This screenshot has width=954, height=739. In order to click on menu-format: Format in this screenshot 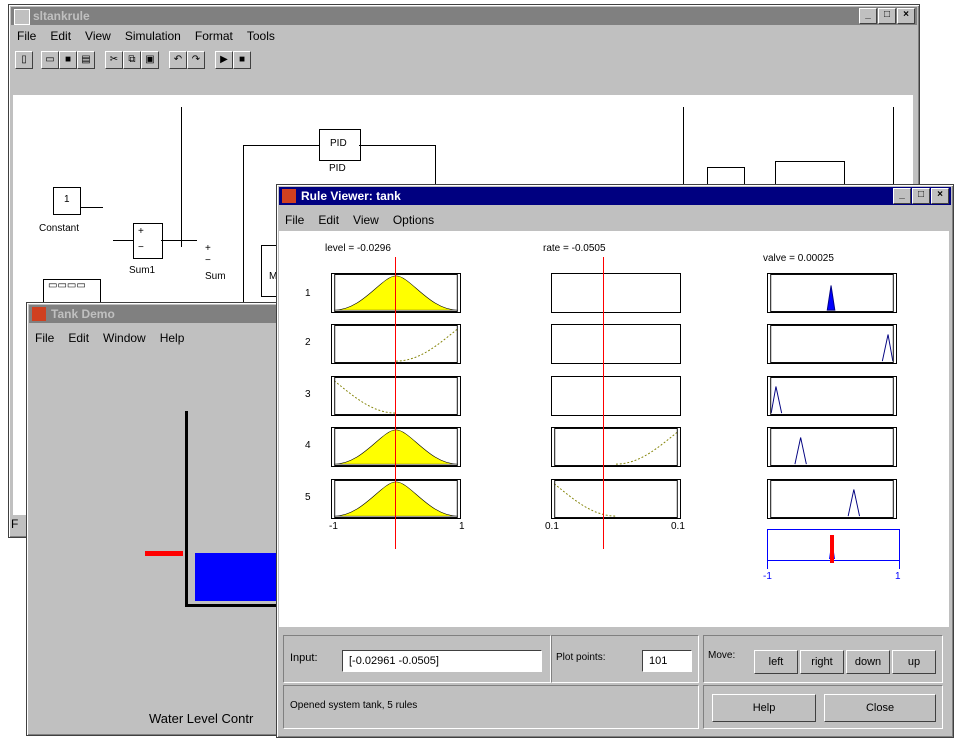, I will do `click(214, 36)`.